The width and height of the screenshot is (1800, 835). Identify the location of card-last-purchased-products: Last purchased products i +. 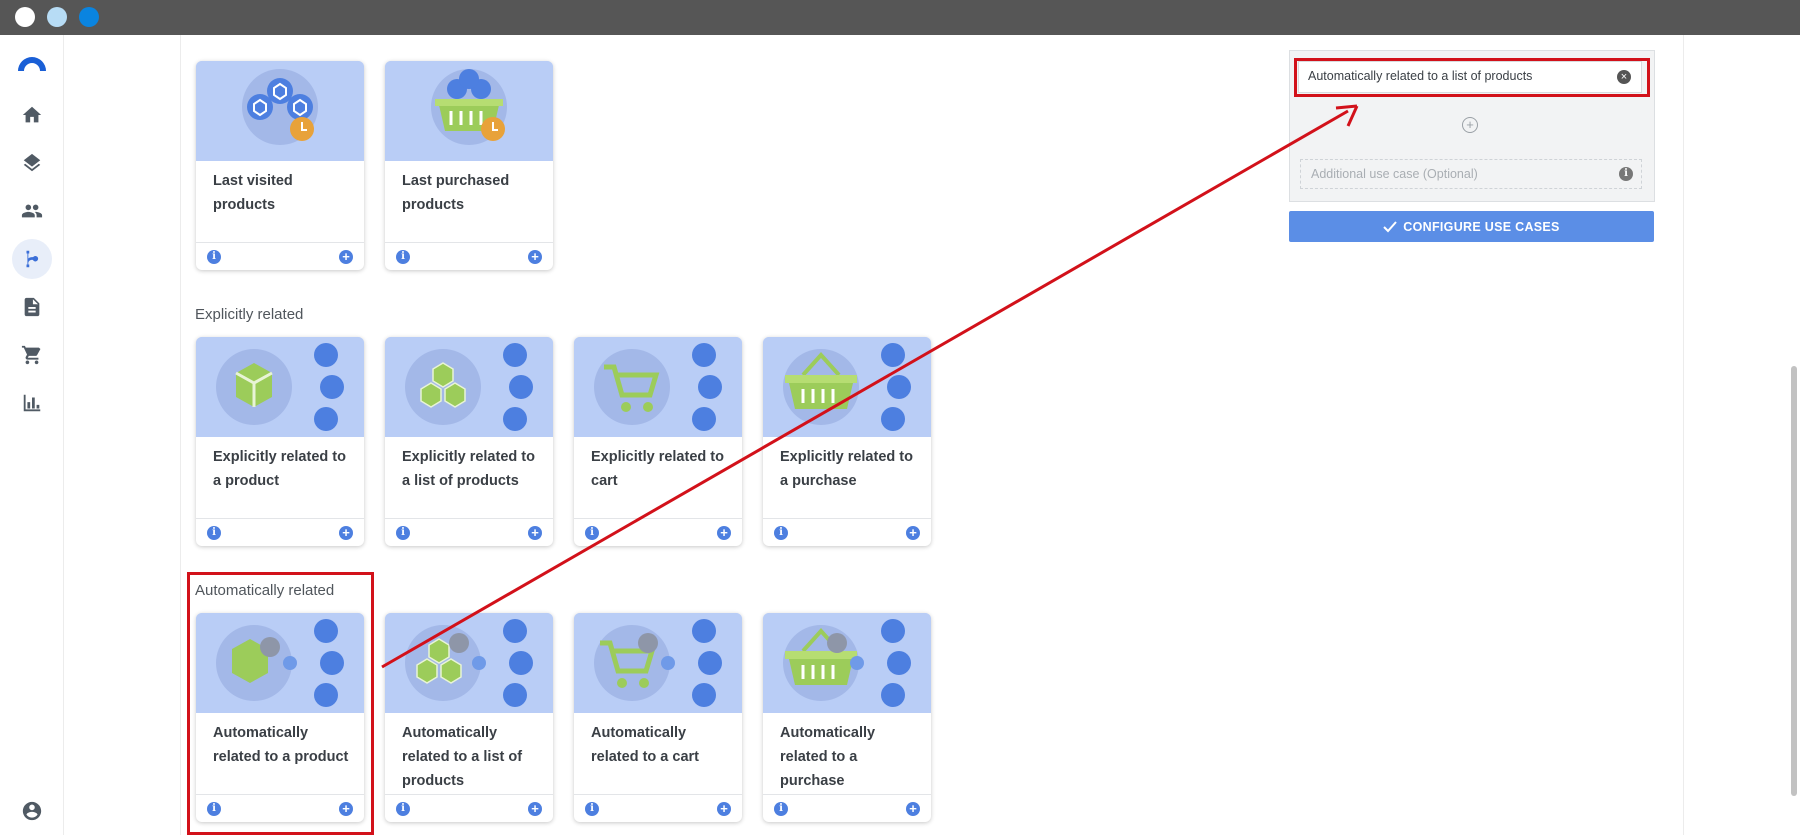
(469, 165).